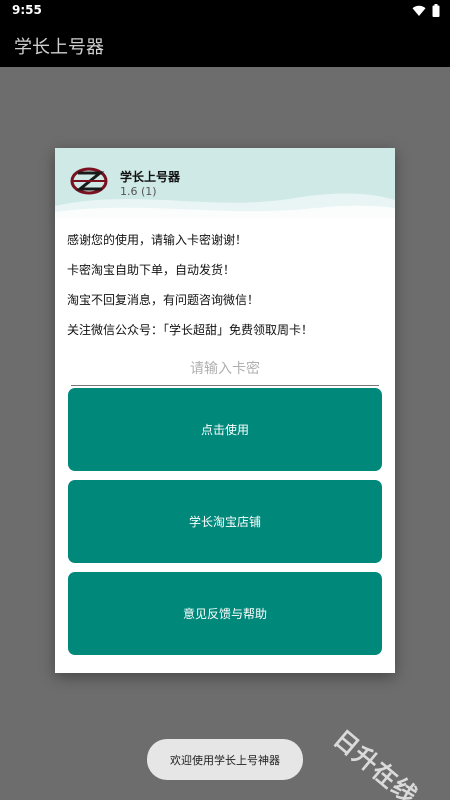 The width and height of the screenshot is (450, 800). I want to click on use-button-label: 点击使用, so click(224, 430).